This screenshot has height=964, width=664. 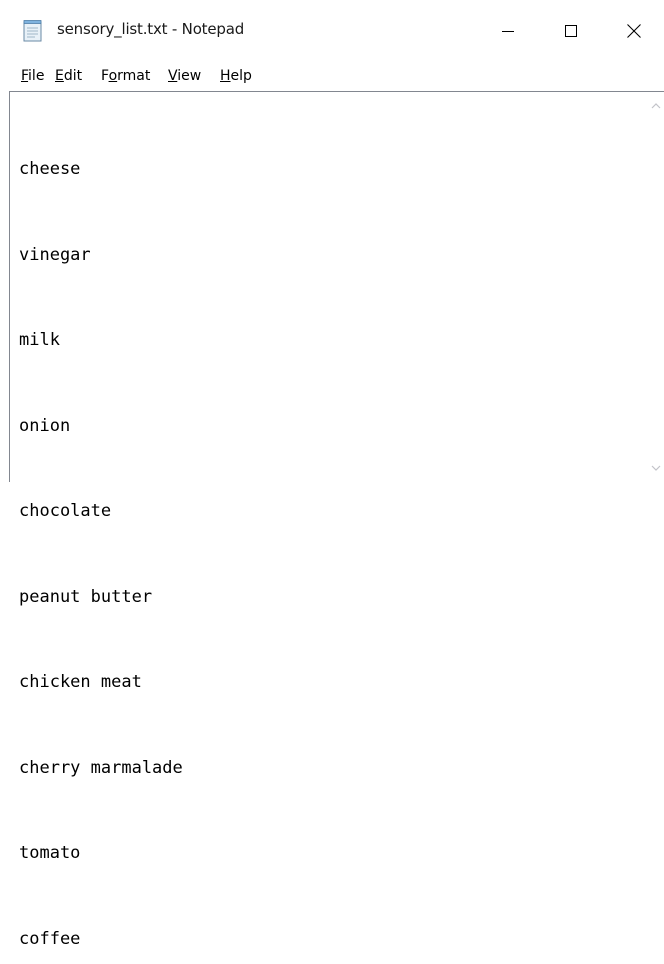 What do you see at coordinates (55, 254) in the screenshot?
I see `text-line: vinegar` at bounding box center [55, 254].